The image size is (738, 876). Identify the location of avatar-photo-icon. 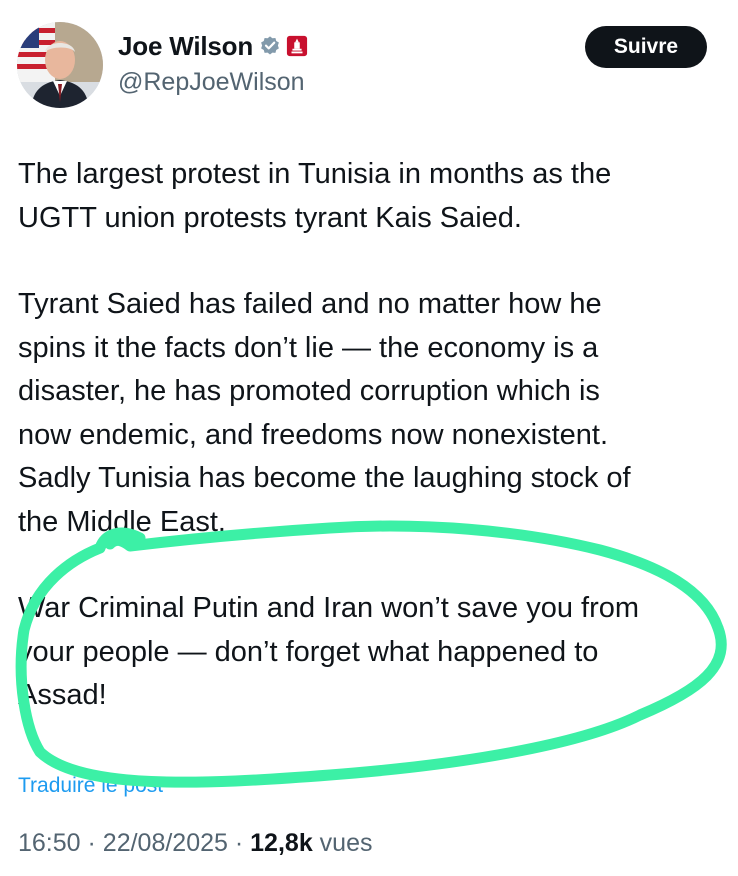
(60, 65).